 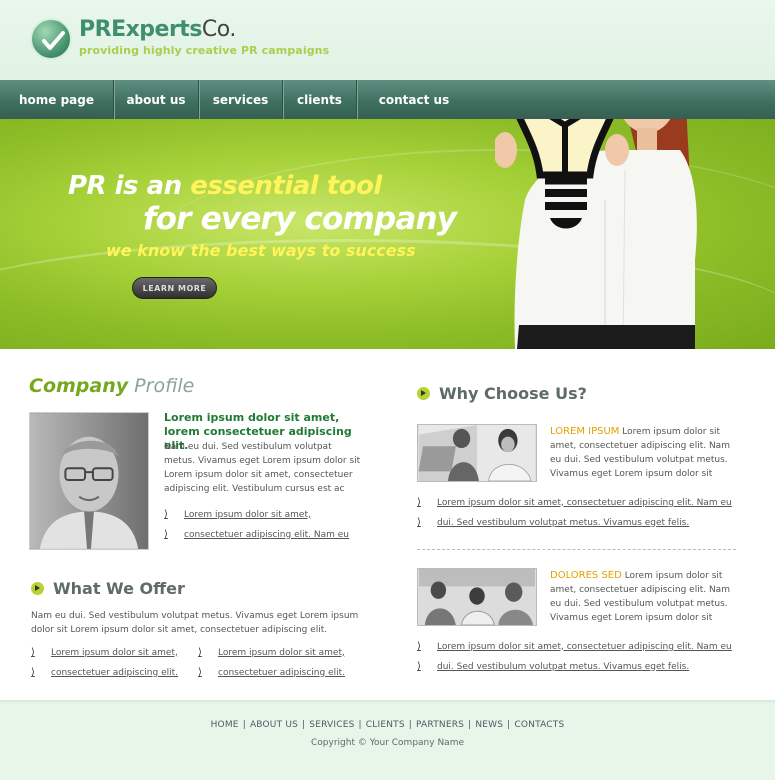 I want to click on hero-headline-1: PR is an essential tool, so click(x=225, y=186).